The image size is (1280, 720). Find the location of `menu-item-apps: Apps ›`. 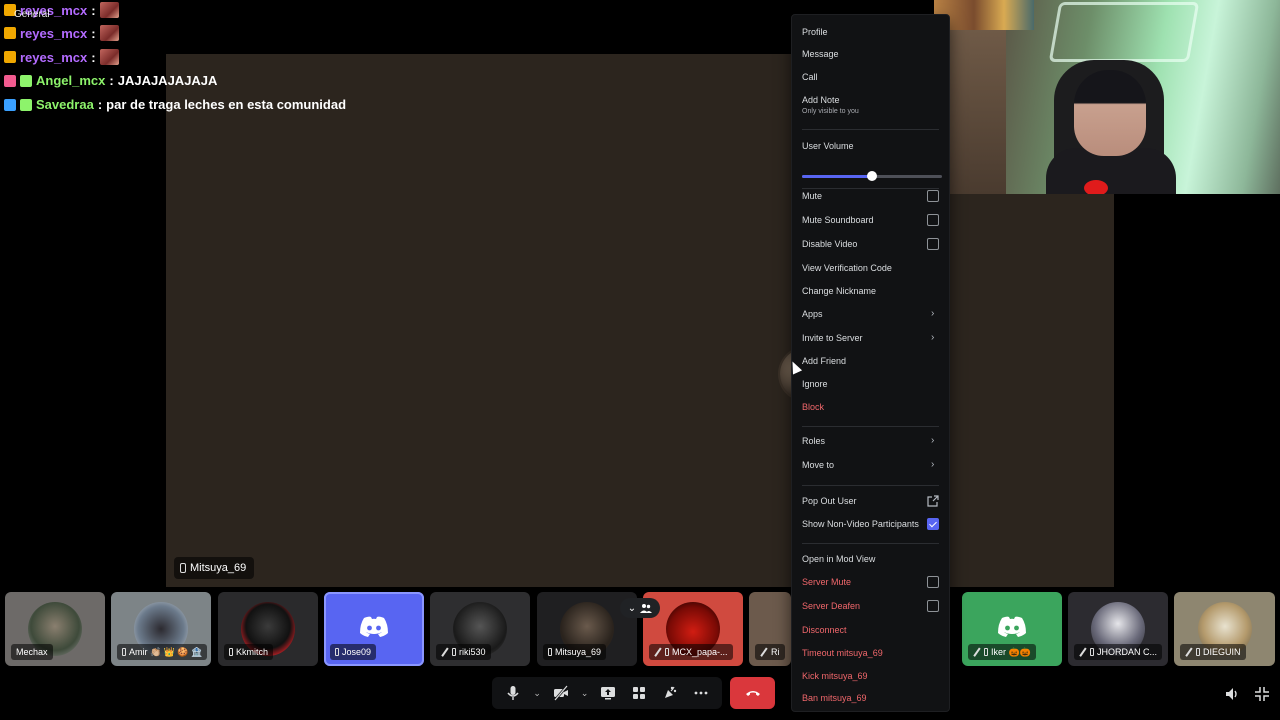

menu-item-apps: Apps › is located at coordinates (870, 314).